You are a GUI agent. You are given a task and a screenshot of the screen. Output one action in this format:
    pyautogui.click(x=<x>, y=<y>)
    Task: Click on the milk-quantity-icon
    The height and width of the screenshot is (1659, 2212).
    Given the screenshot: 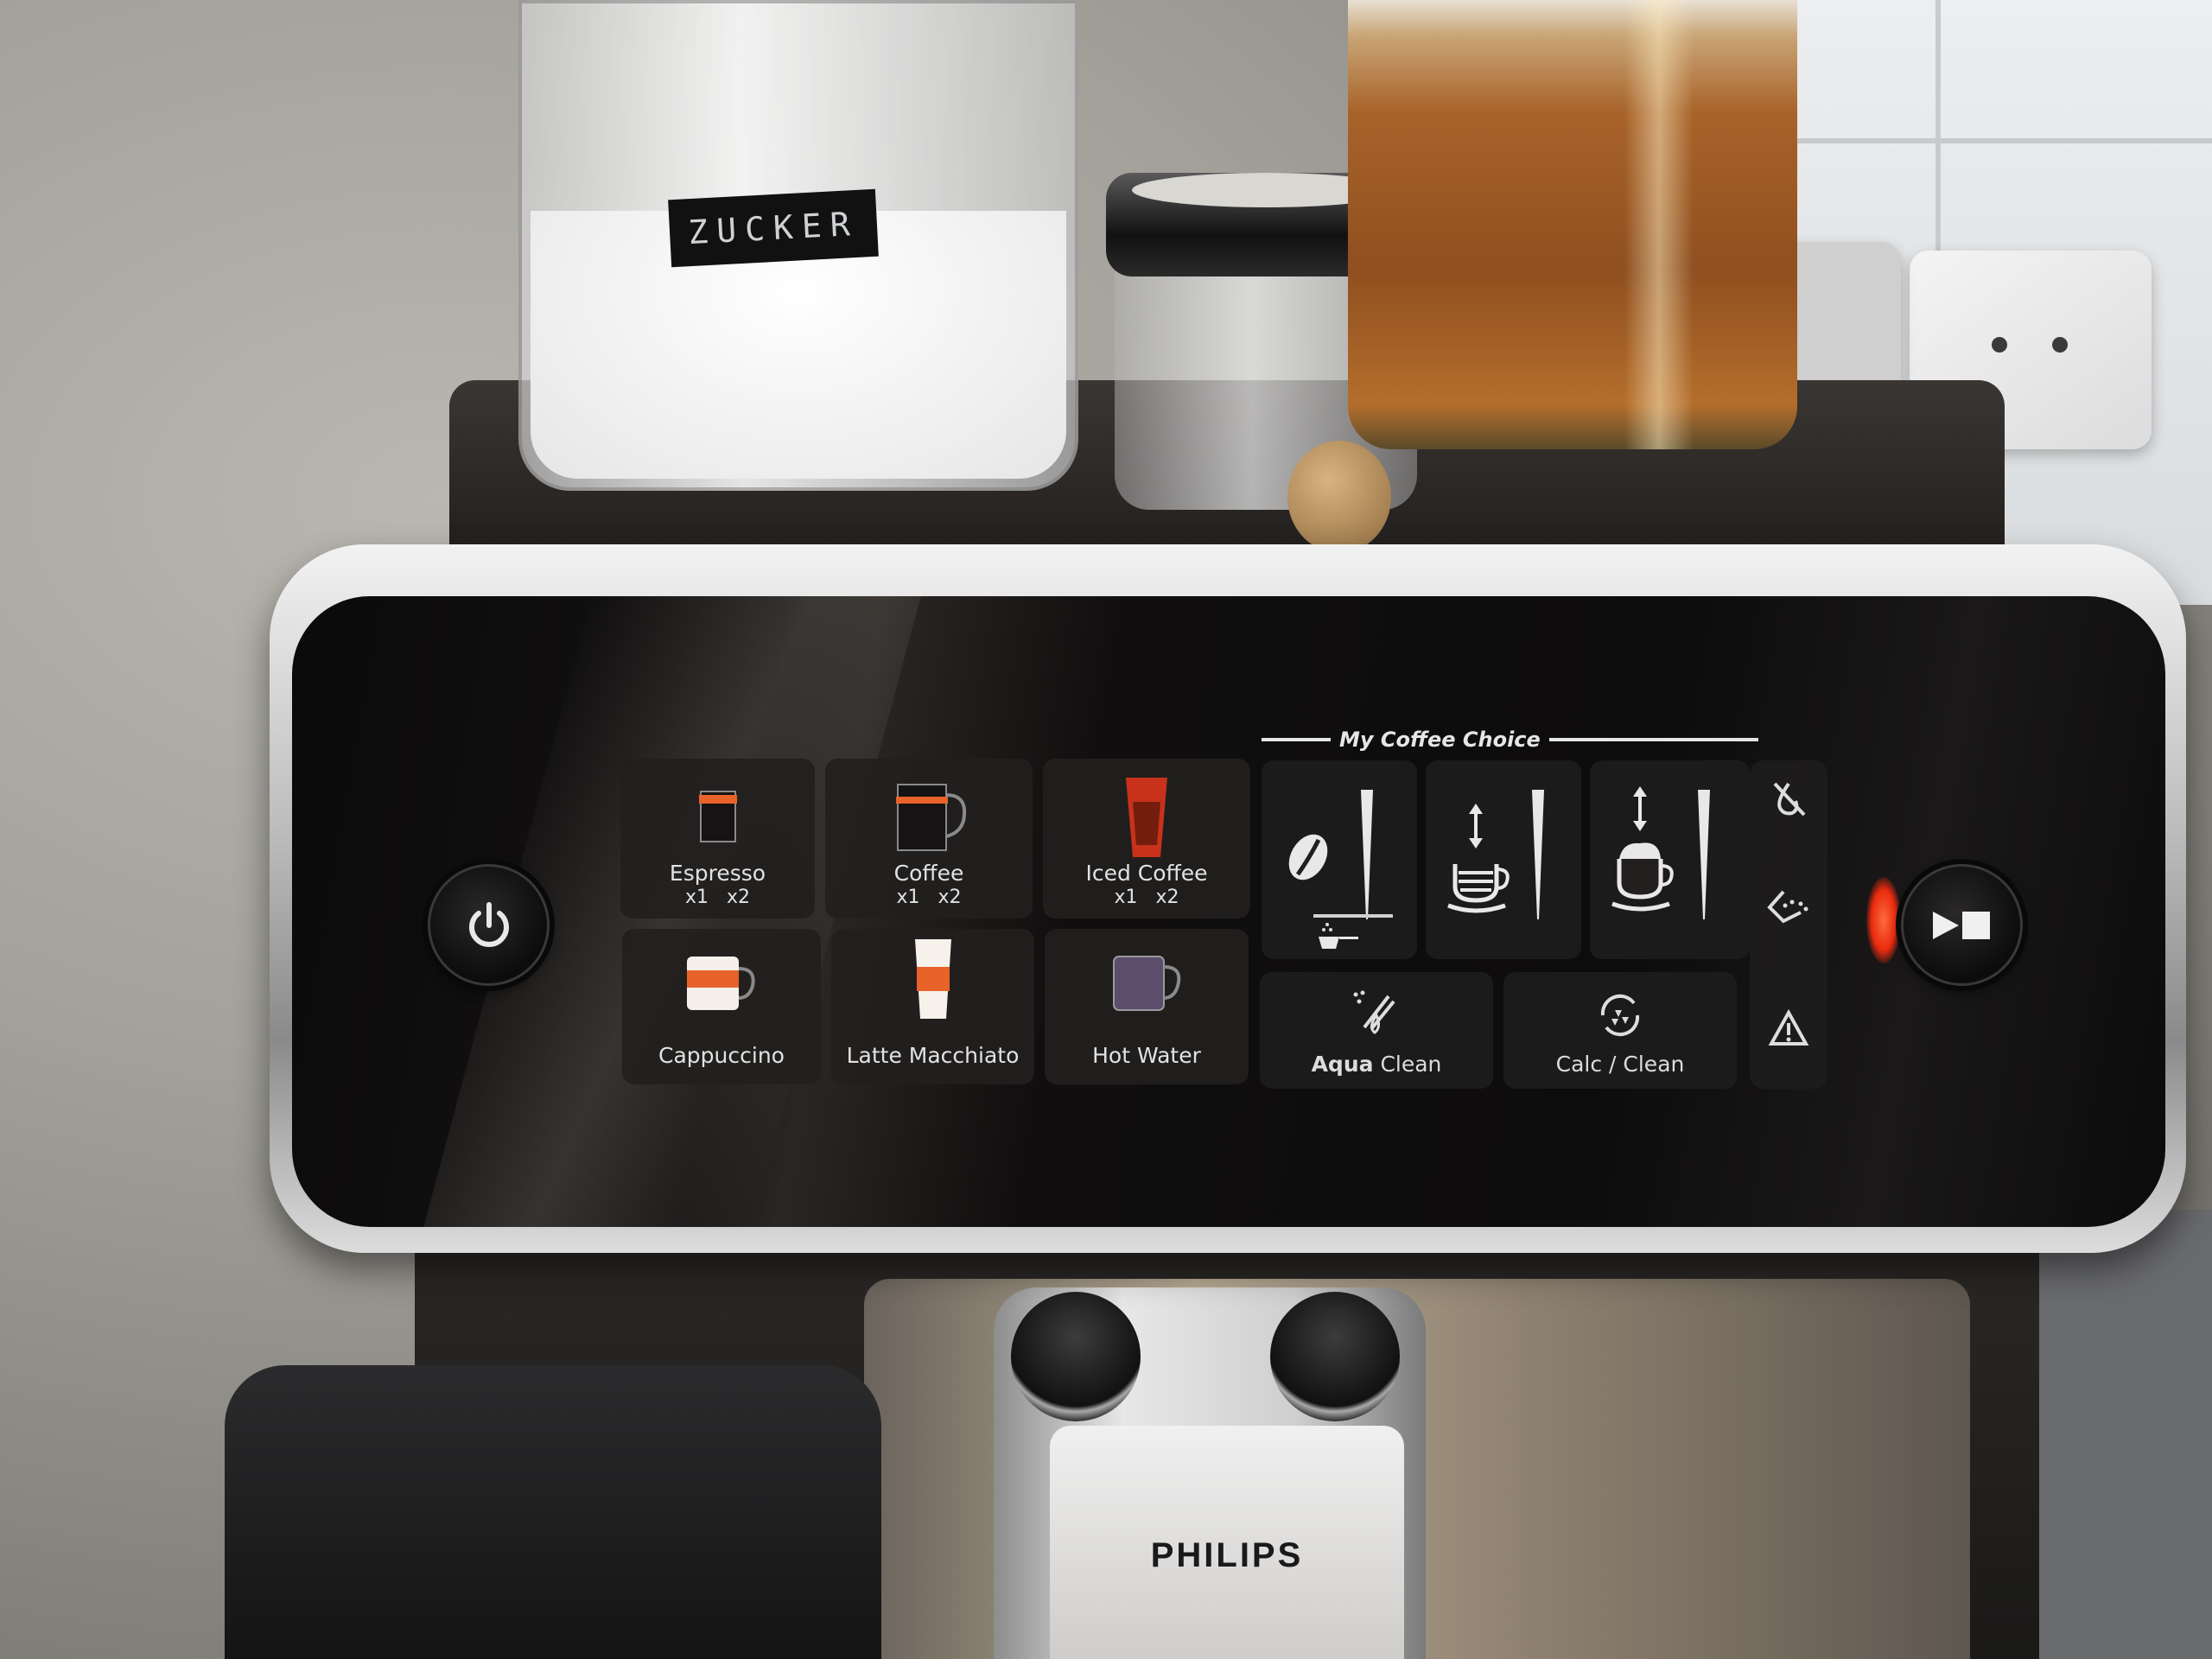 What is the action you would take?
    pyautogui.click(x=1642, y=849)
    